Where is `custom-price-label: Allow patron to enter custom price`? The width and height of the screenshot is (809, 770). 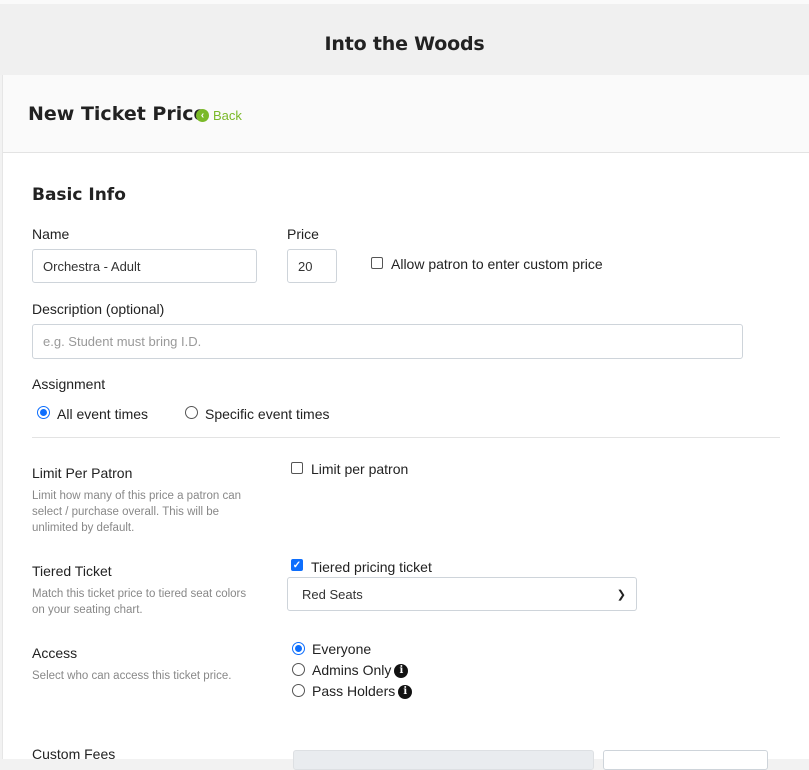
custom-price-label: Allow patron to enter custom price is located at coordinates (497, 264).